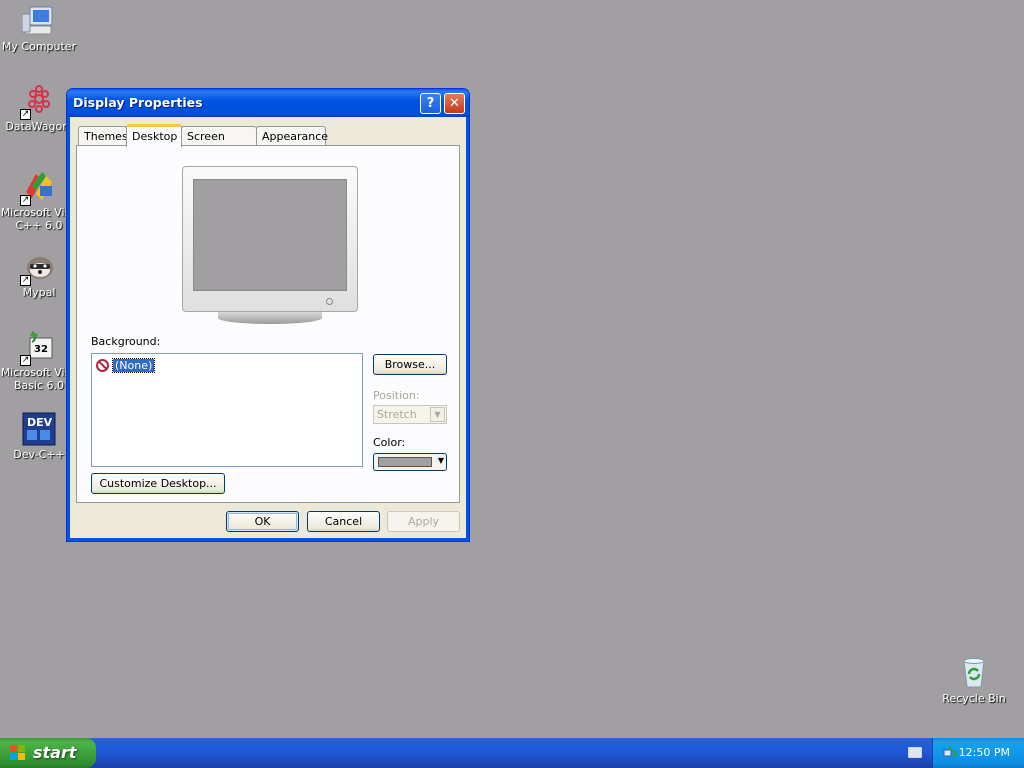  Describe the element at coordinates (974, 673) in the screenshot. I see `recycle-bin-icon` at that location.